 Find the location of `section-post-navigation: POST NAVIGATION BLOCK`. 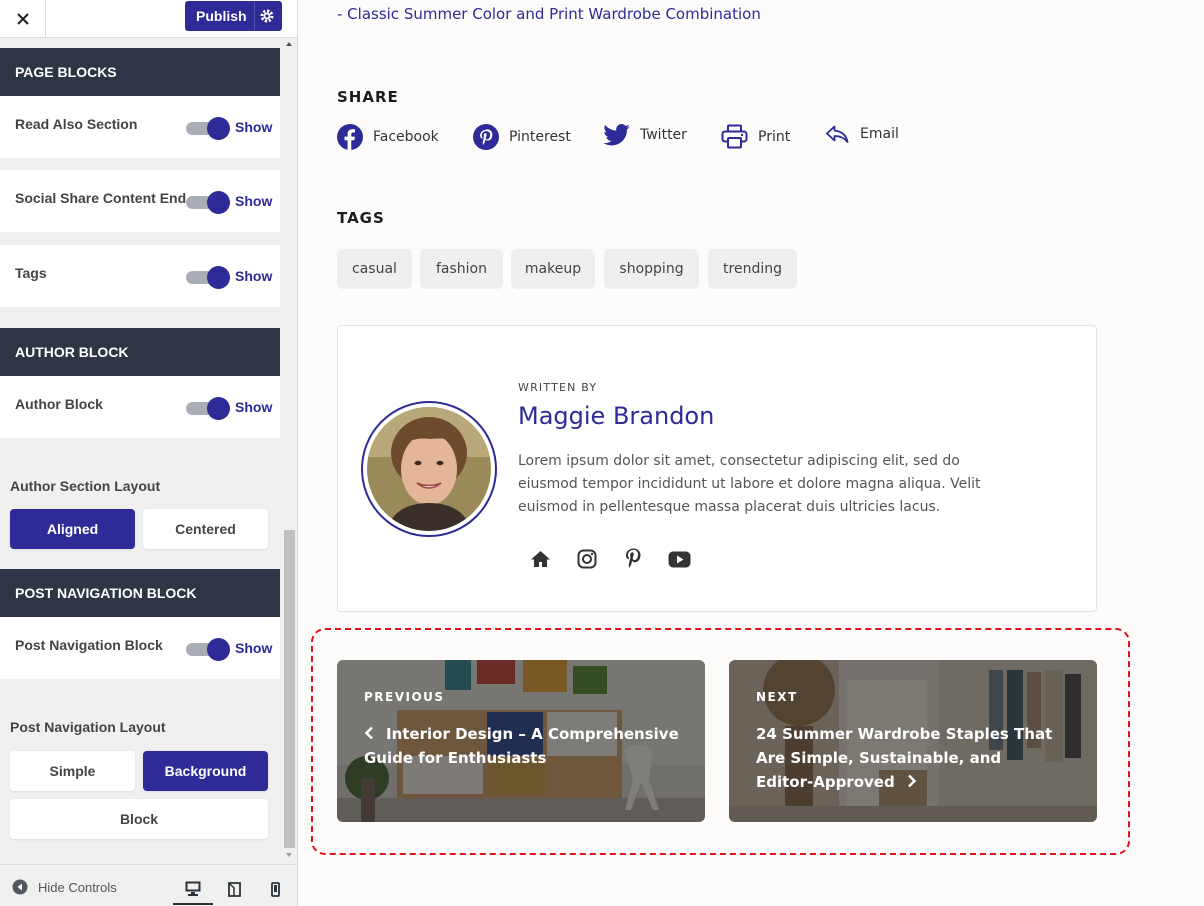

section-post-navigation: POST NAVIGATION BLOCK is located at coordinates (140, 593).